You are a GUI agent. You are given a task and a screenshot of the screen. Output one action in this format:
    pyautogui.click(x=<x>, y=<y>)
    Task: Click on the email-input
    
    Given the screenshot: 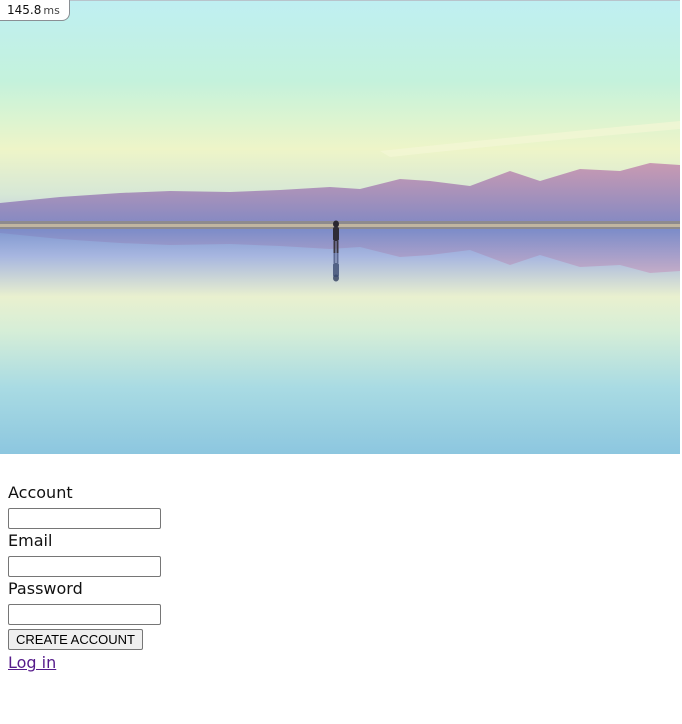 What is the action you would take?
    pyautogui.click(x=84, y=566)
    